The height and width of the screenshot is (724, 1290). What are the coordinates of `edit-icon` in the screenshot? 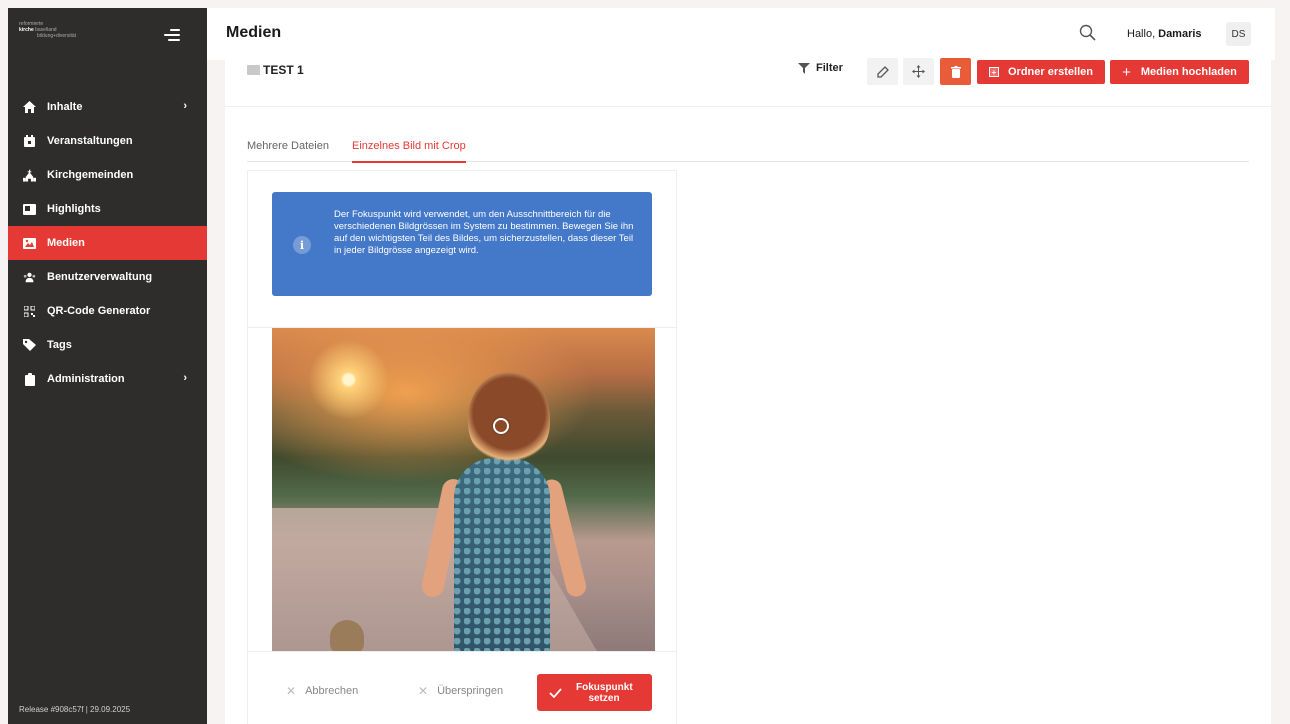 It's located at (882, 71).